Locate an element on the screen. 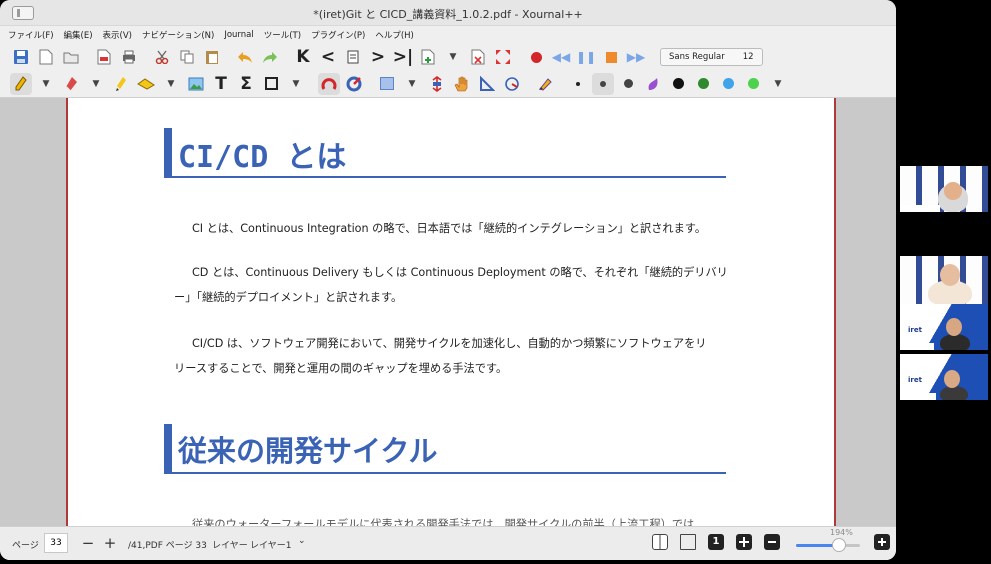 The image size is (991, 564). delete-page-icon is located at coordinates (478, 57).